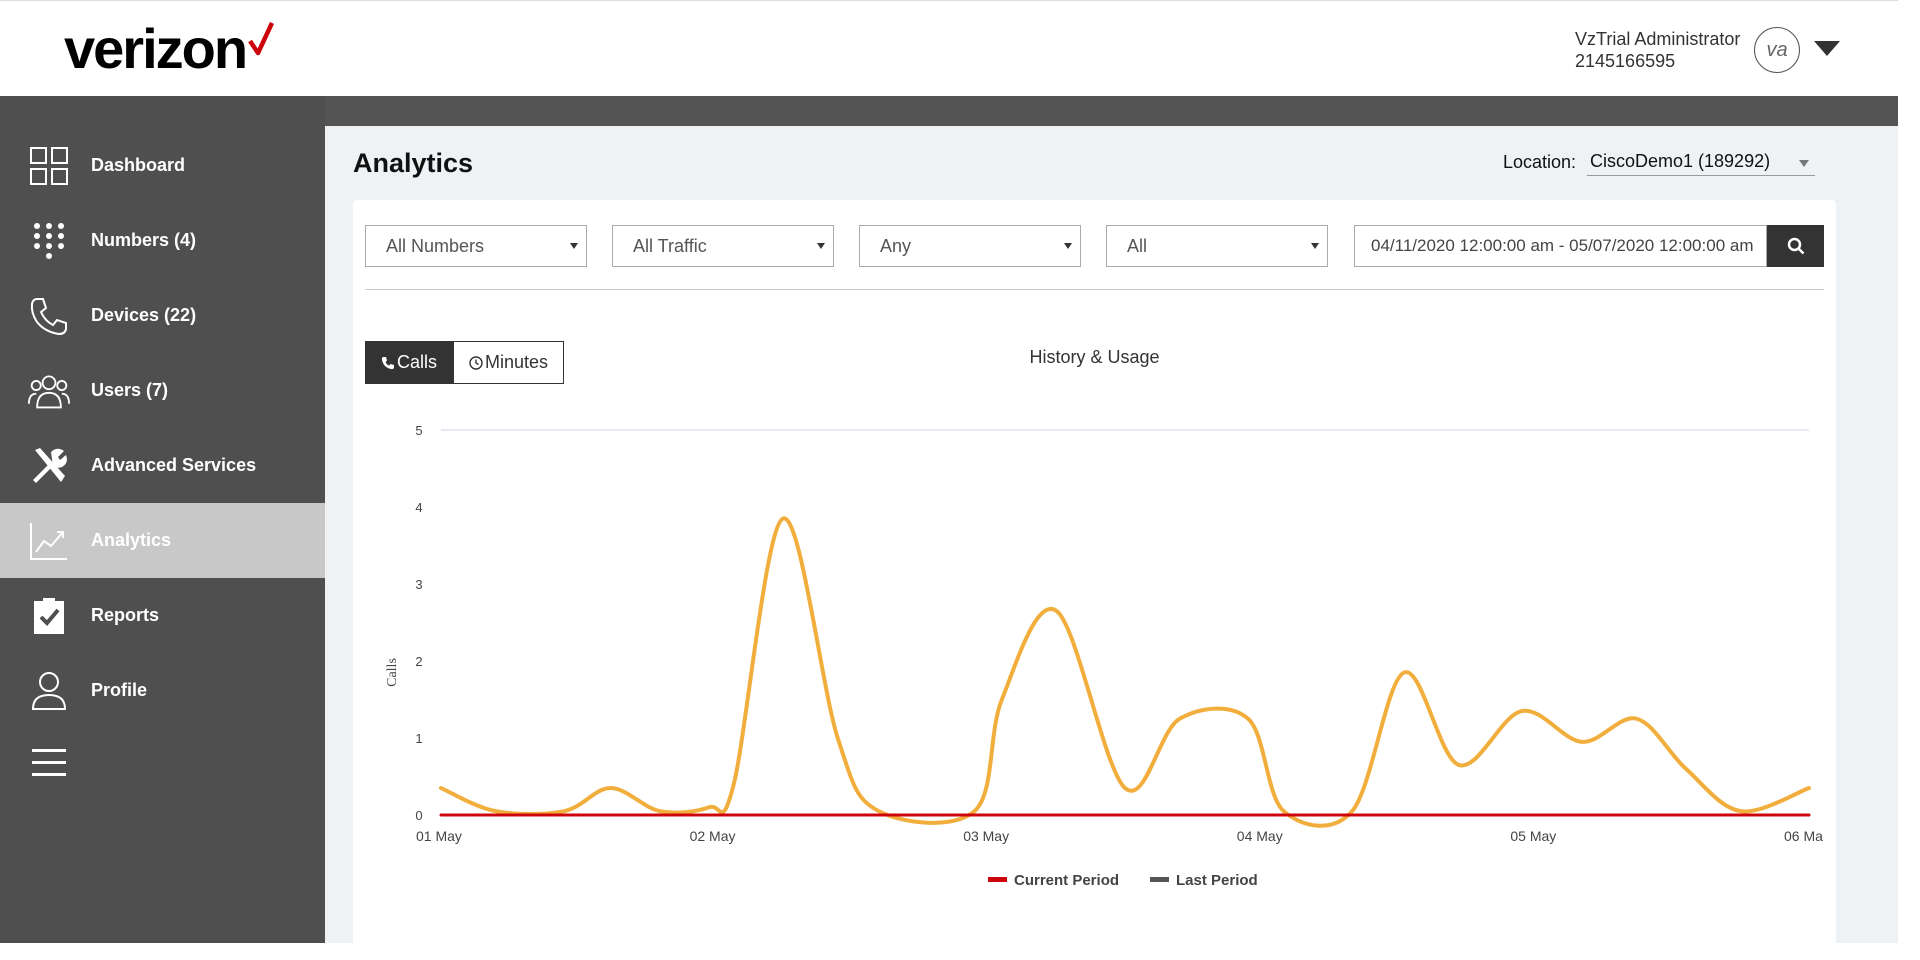  Describe the element at coordinates (418, 738) in the screenshot. I see `y-tick-label: 1` at that location.